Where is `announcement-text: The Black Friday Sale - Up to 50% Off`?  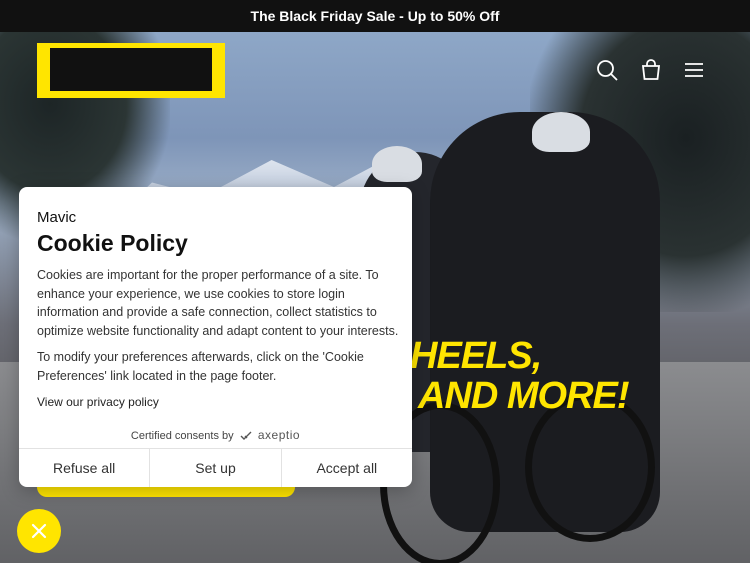 announcement-text: The Black Friday Sale - Up to 50% Off is located at coordinates (375, 16).